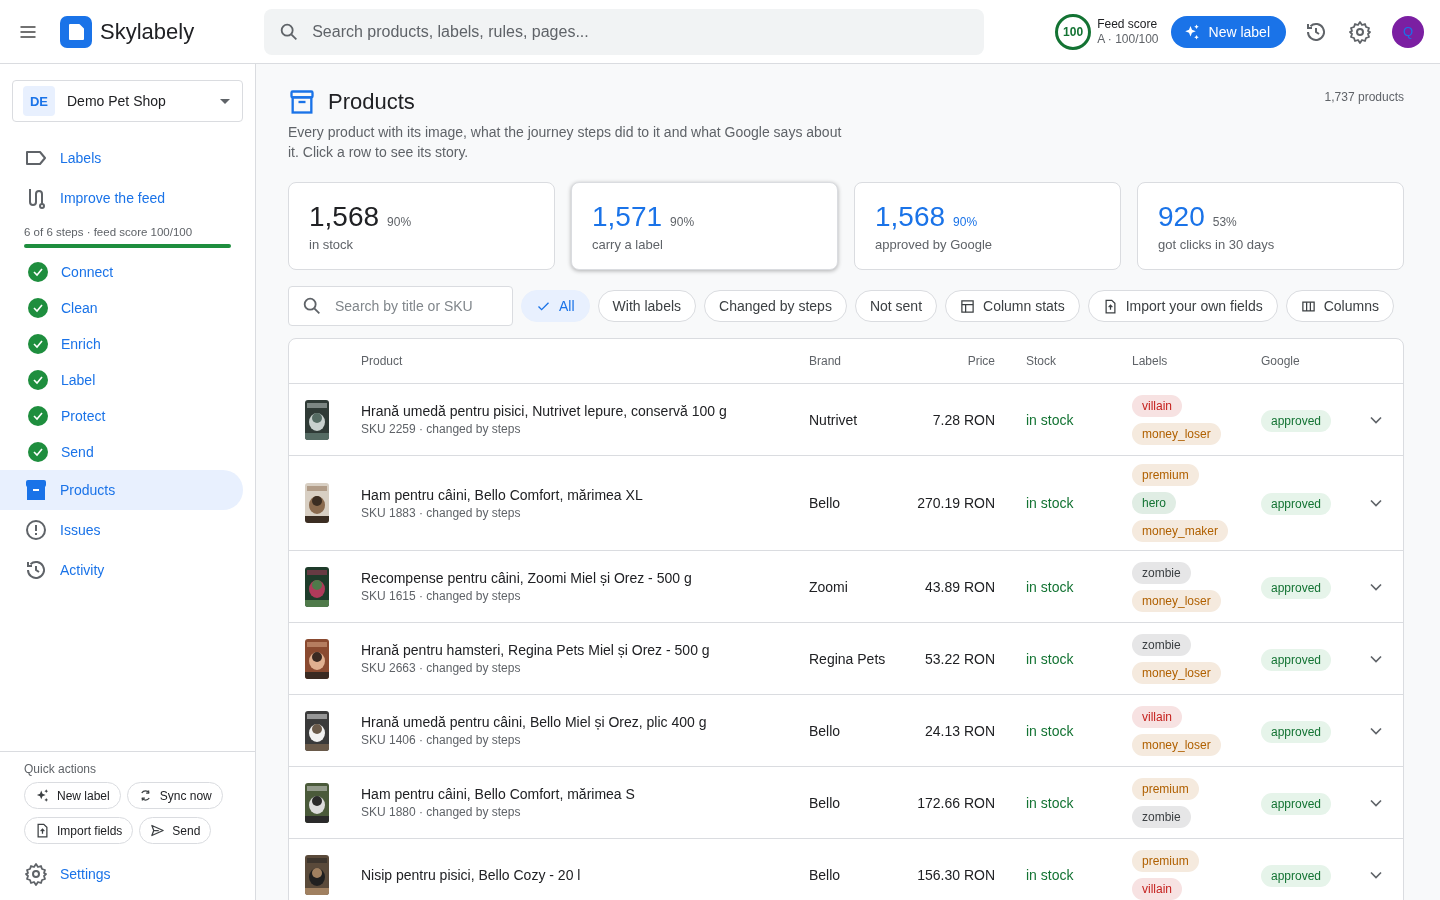 Image resolution: width=1440 pixels, height=900 pixels. Describe the element at coordinates (1180, 531) in the screenshot. I see `label-tag: money_maker` at that location.